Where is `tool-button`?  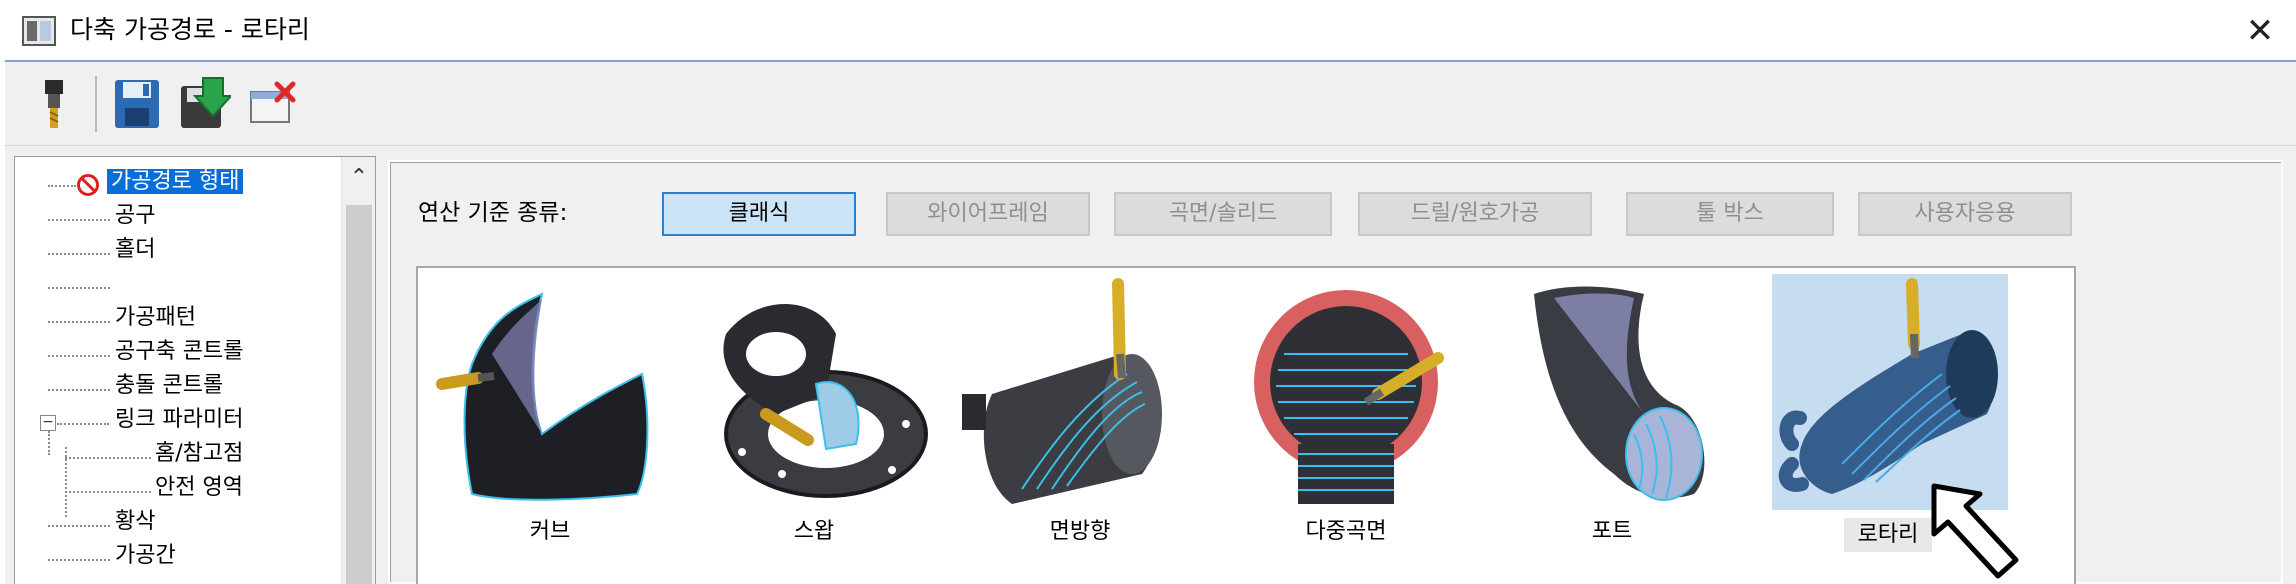 tool-button is located at coordinates (54, 104).